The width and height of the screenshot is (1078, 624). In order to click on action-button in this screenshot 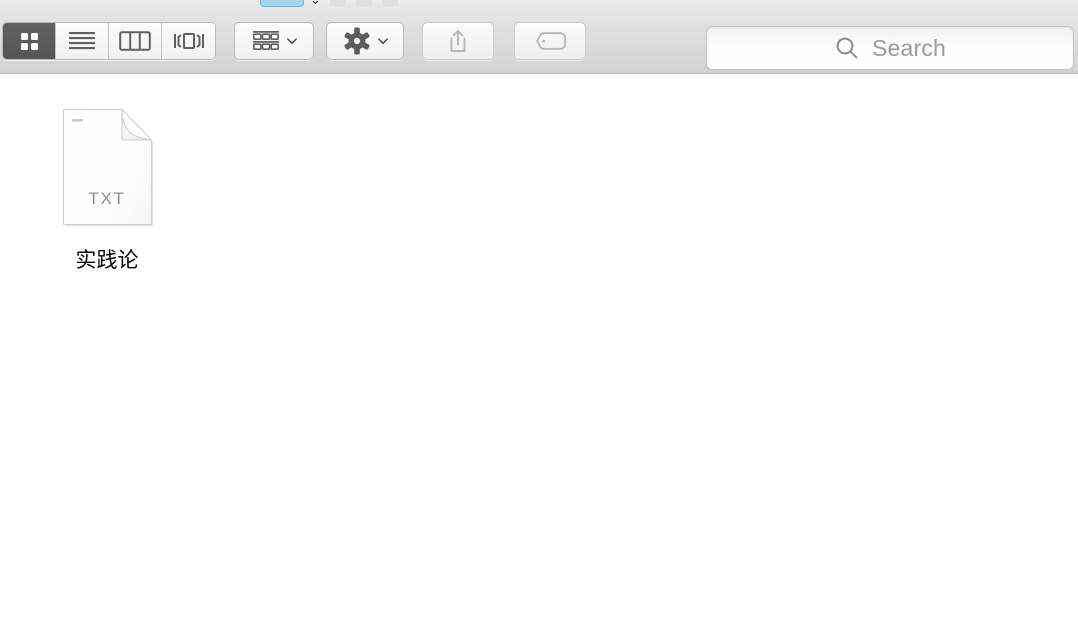, I will do `click(365, 41)`.